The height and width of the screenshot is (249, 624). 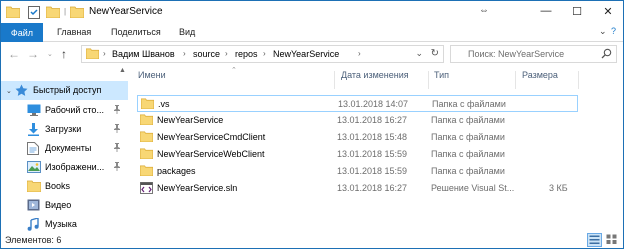 What do you see at coordinates (540, 80) in the screenshot?
I see `column-header-size: Размера` at bounding box center [540, 80].